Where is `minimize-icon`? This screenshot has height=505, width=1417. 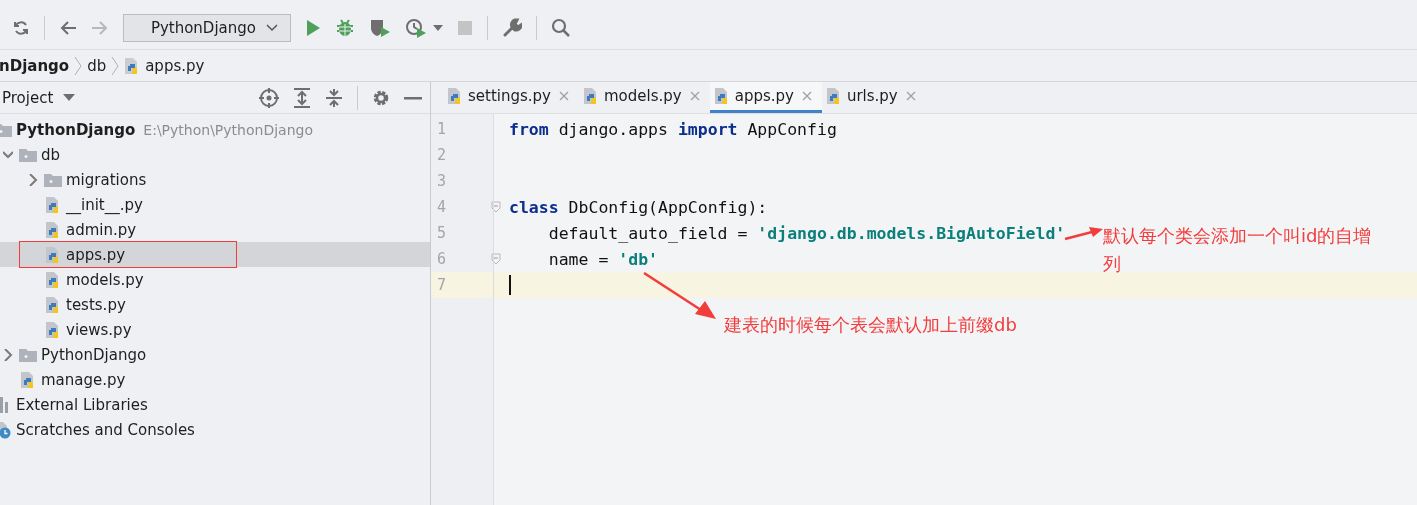
minimize-icon is located at coordinates (413, 97).